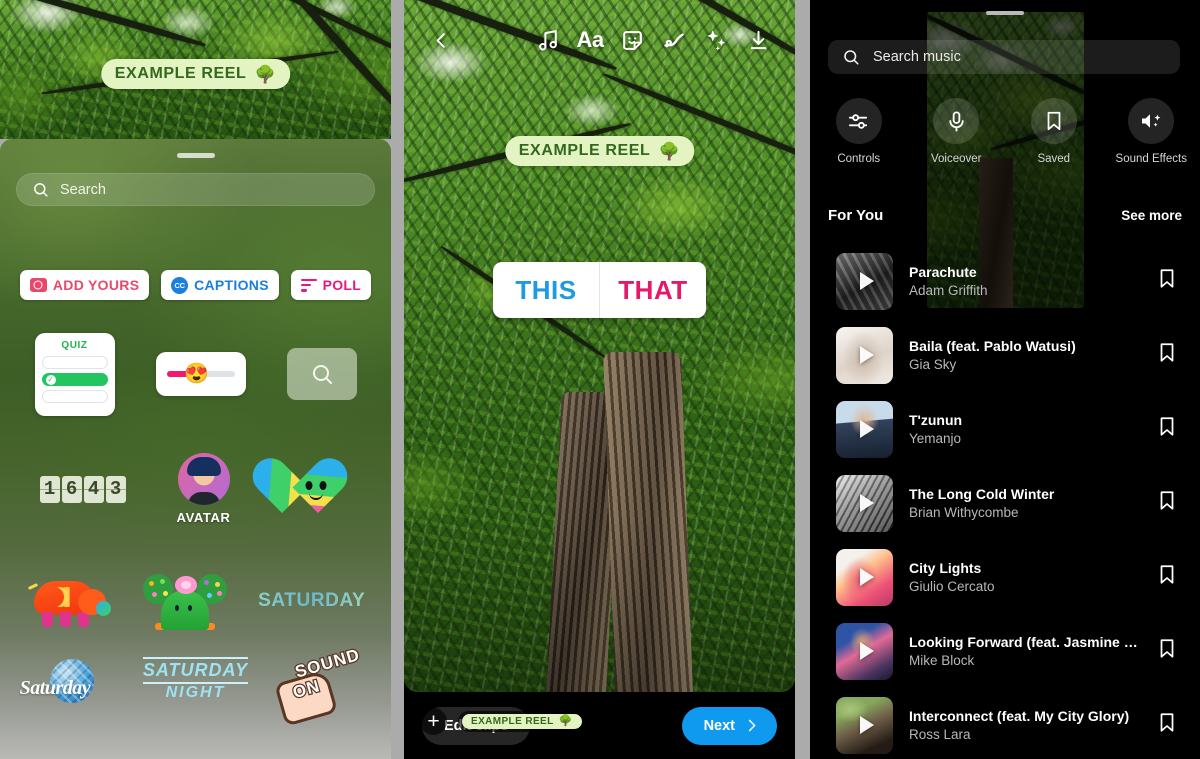 The image size is (1200, 759). What do you see at coordinates (546, 290) in the screenshot?
I see `this-option: THIS` at bounding box center [546, 290].